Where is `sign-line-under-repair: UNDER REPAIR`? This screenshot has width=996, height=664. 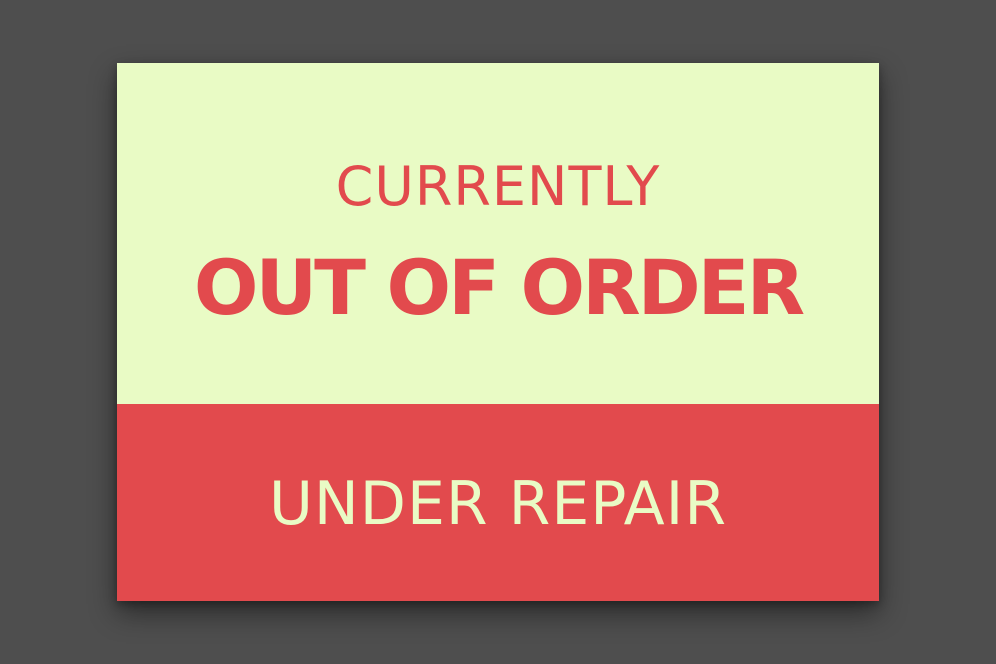 sign-line-under-repair: UNDER REPAIR is located at coordinates (498, 504).